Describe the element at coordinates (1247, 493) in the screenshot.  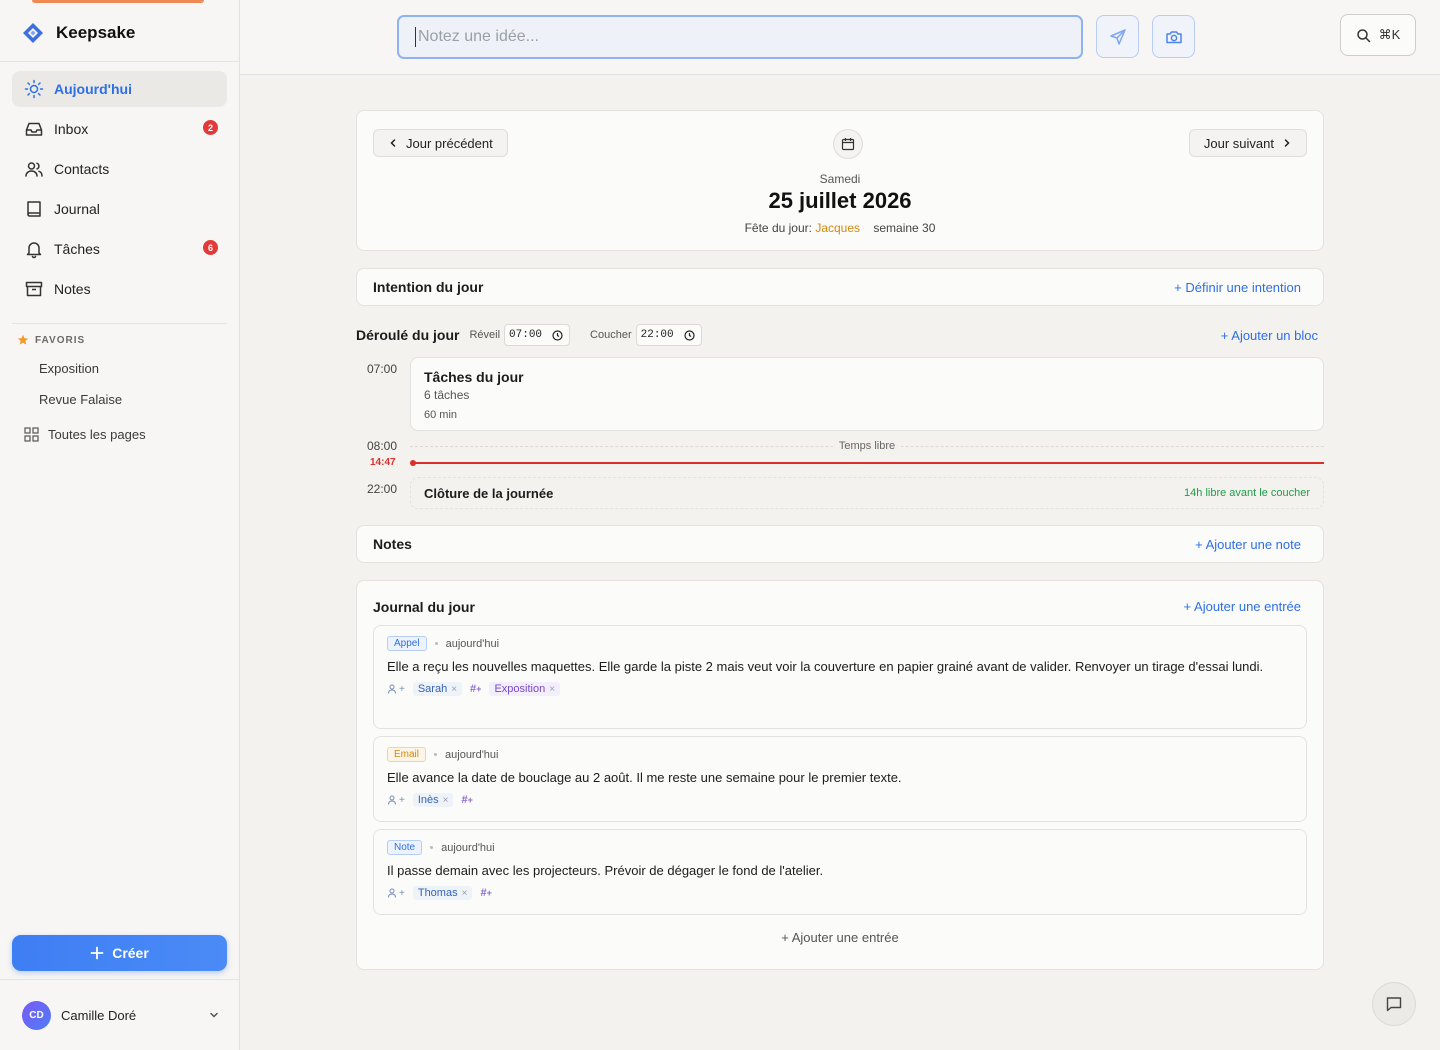
I see `free-before-sleep: 14h libre avant le coucher` at that location.